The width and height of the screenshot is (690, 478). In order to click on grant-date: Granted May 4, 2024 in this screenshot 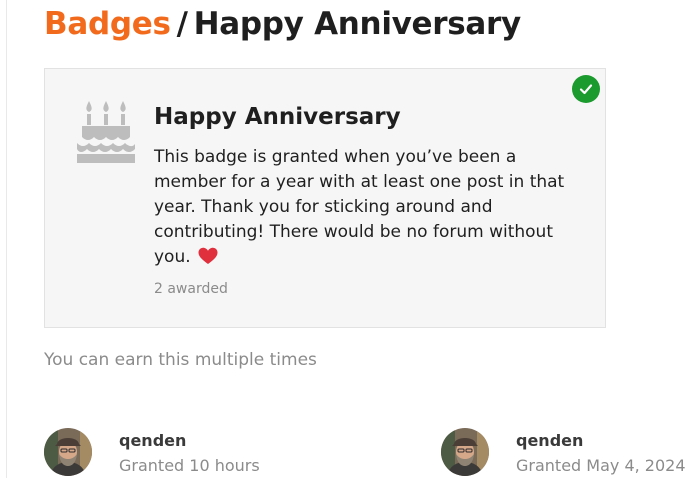, I will do `click(601, 465)`.